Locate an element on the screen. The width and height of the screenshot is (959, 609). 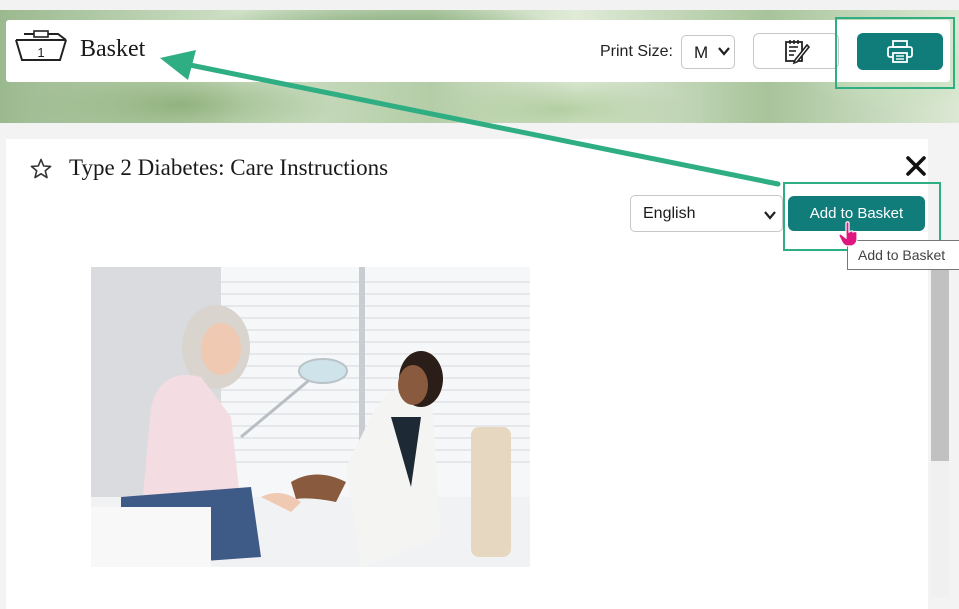
print-size-value: M is located at coordinates (701, 52).